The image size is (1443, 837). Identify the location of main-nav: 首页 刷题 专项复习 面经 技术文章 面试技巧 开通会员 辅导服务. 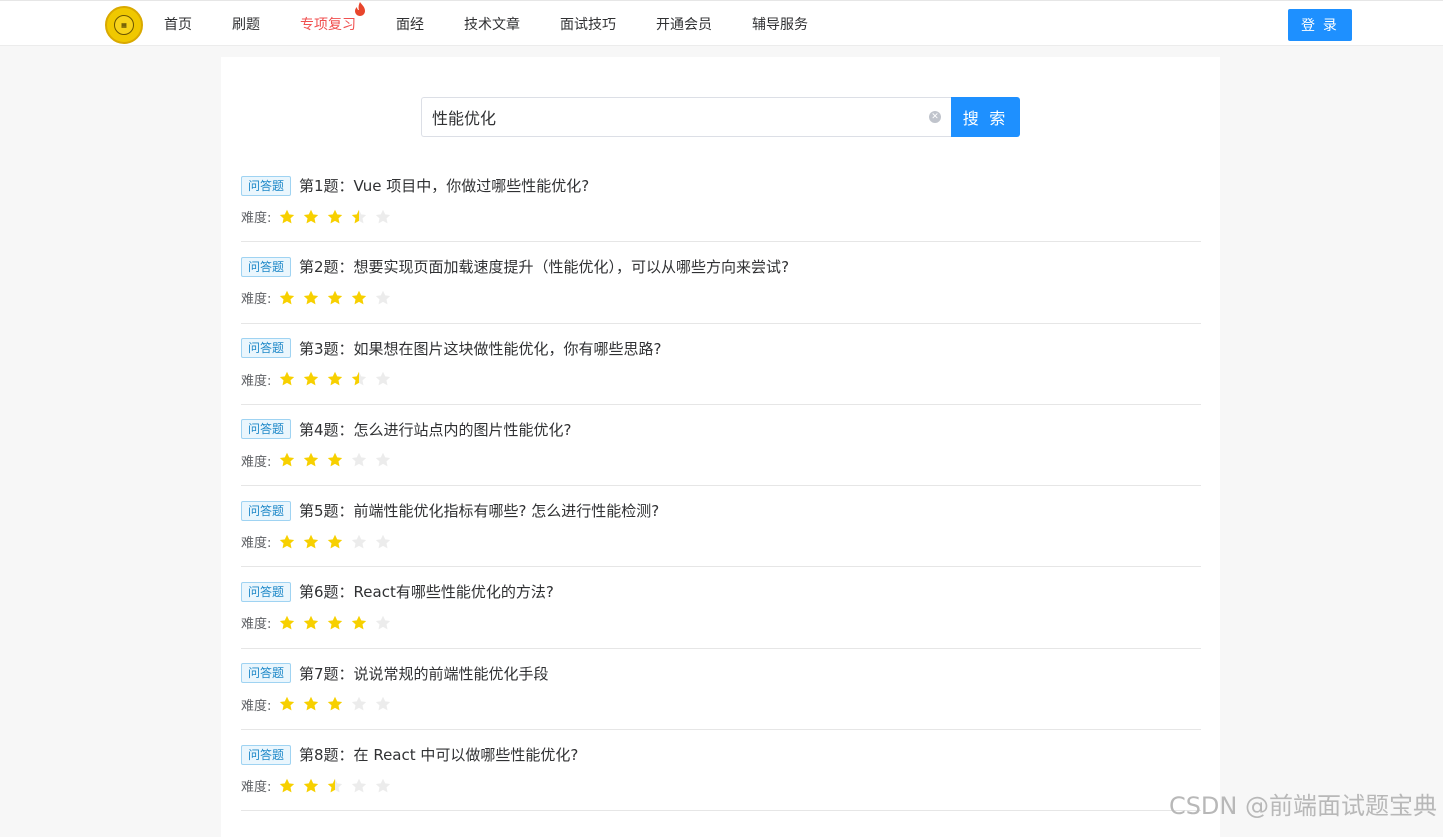
(506, 24).